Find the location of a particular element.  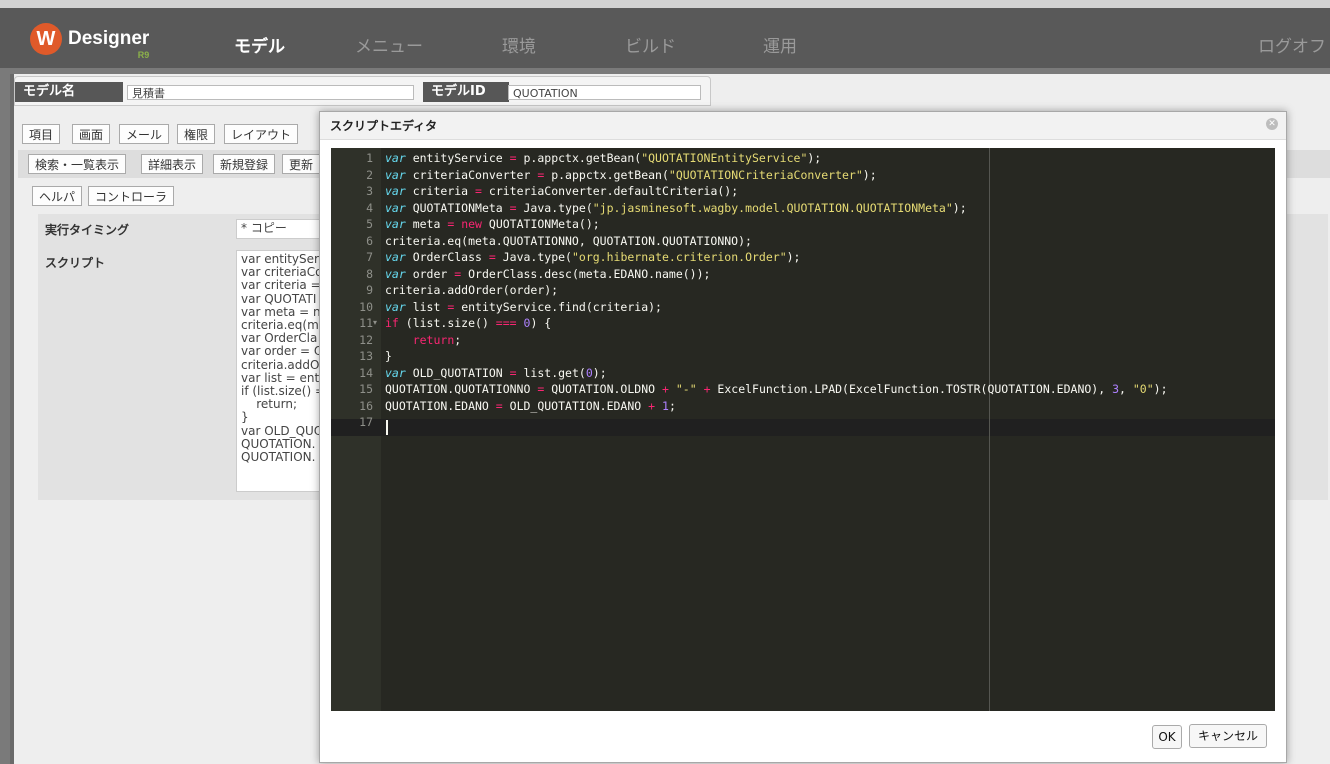

panel-tab-helper: ヘルパ is located at coordinates (57, 196).